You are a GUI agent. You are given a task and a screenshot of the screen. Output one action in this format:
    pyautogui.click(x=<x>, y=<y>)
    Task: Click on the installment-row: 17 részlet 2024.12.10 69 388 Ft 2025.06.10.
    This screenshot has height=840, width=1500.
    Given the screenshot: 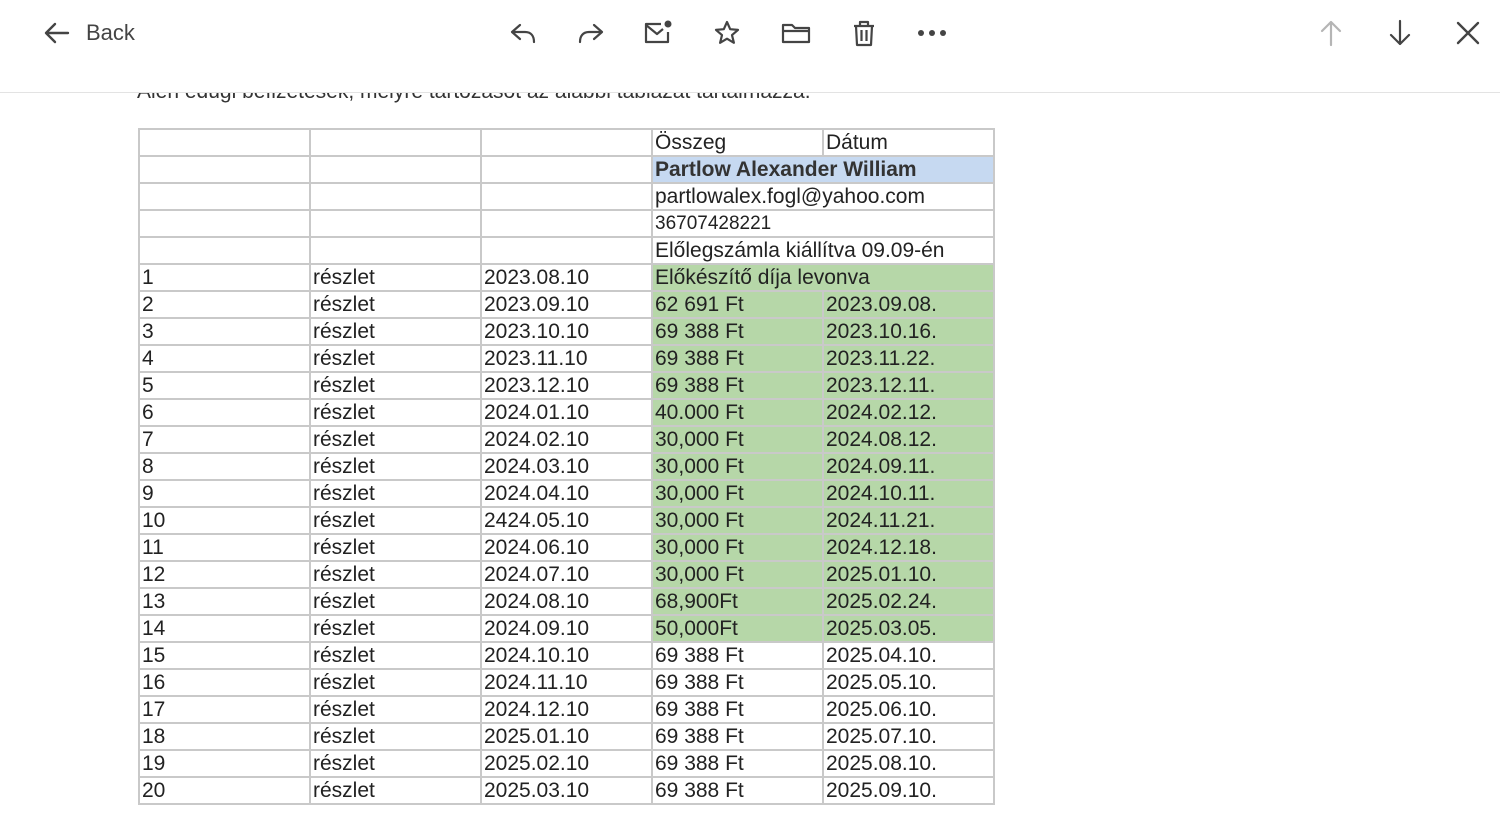 What is the action you would take?
    pyautogui.click(x=566, y=709)
    